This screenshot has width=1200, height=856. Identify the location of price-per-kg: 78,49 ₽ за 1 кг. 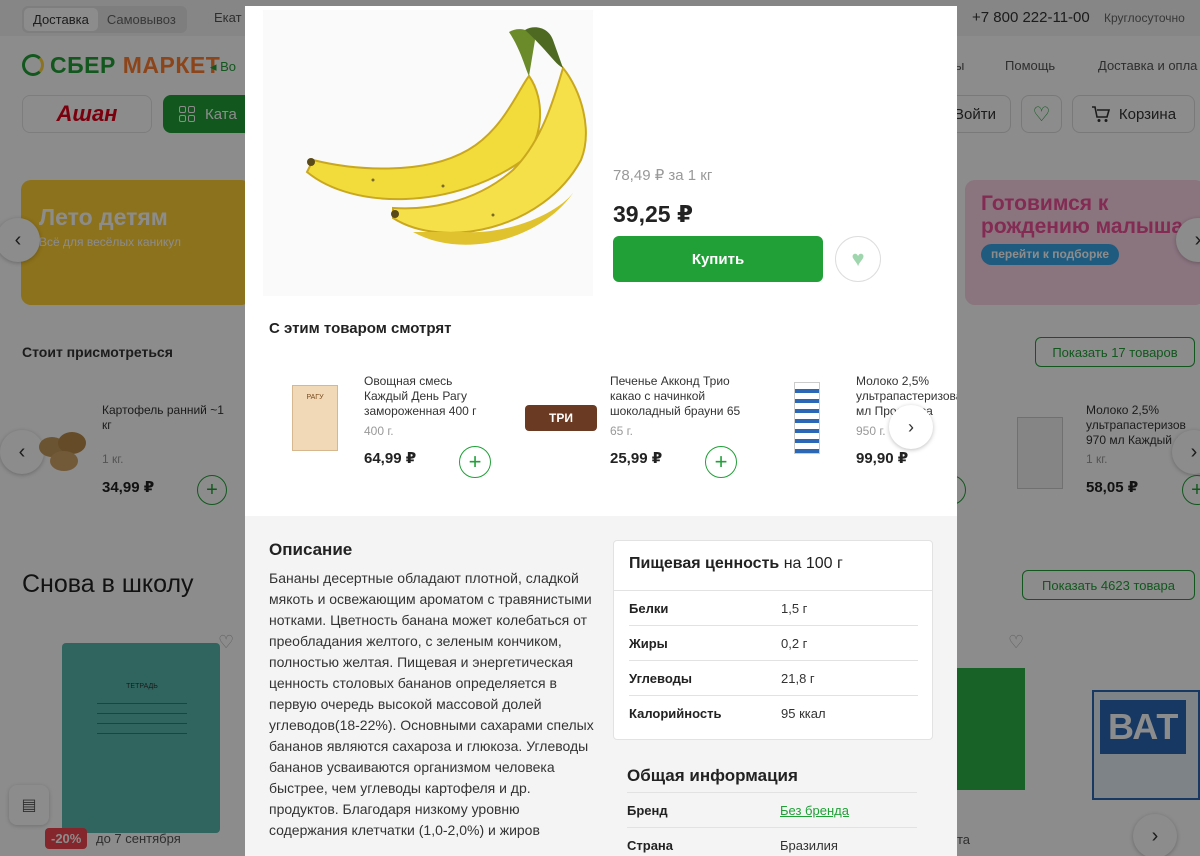
(663, 175).